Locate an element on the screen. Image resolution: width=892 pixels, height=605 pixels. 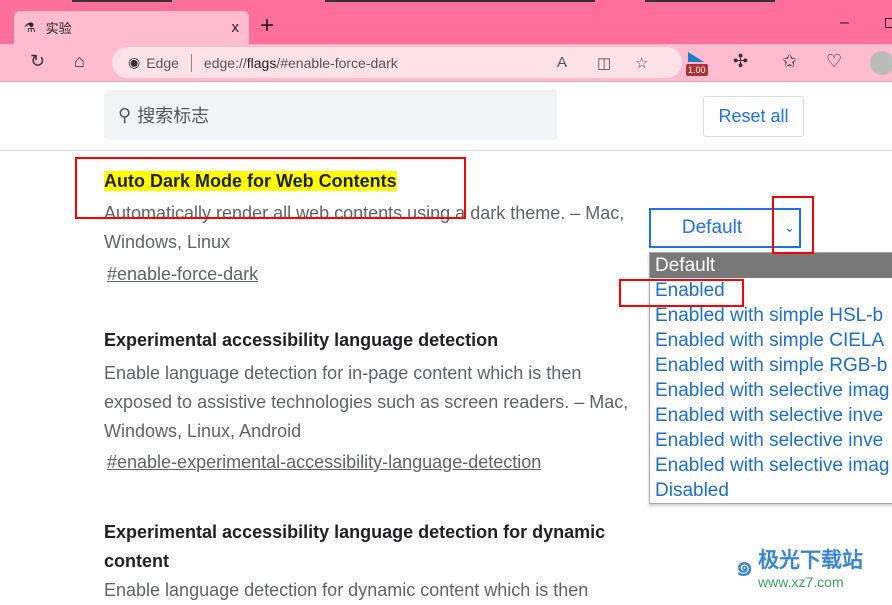
url-path: /#enable-force-dark is located at coordinates (337, 62).